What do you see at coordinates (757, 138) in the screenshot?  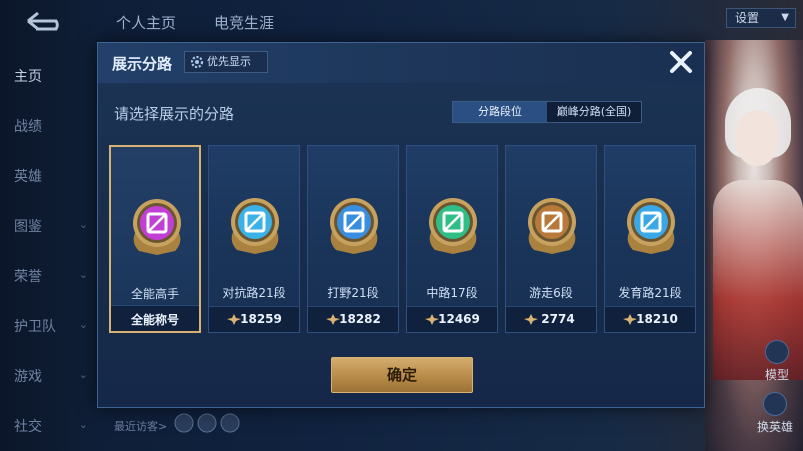 I see `hero-face` at bounding box center [757, 138].